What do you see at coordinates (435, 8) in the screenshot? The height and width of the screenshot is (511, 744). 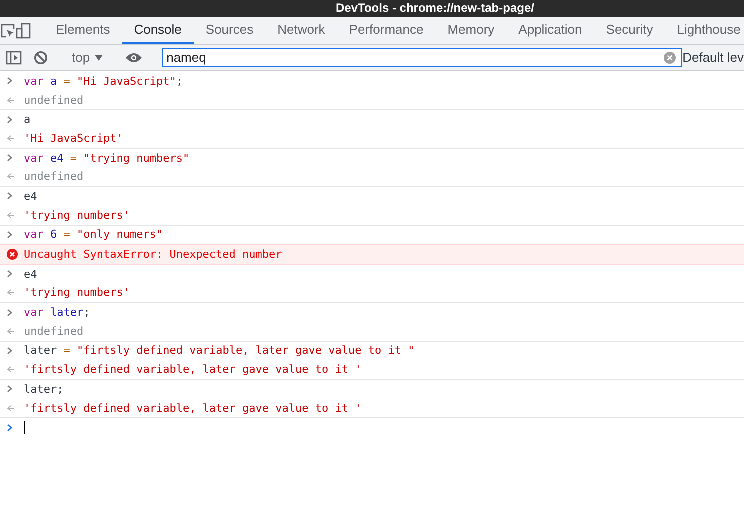 I see `window-title: DevTools - chrome://new-tab-page/` at bounding box center [435, 8].